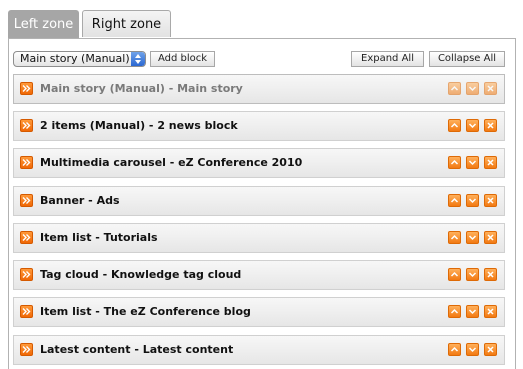  What do you see at coordinates (259, 350) in the screenshot?
I see `block-row: Latest content - Latest content` at bounding box center [259, 350].